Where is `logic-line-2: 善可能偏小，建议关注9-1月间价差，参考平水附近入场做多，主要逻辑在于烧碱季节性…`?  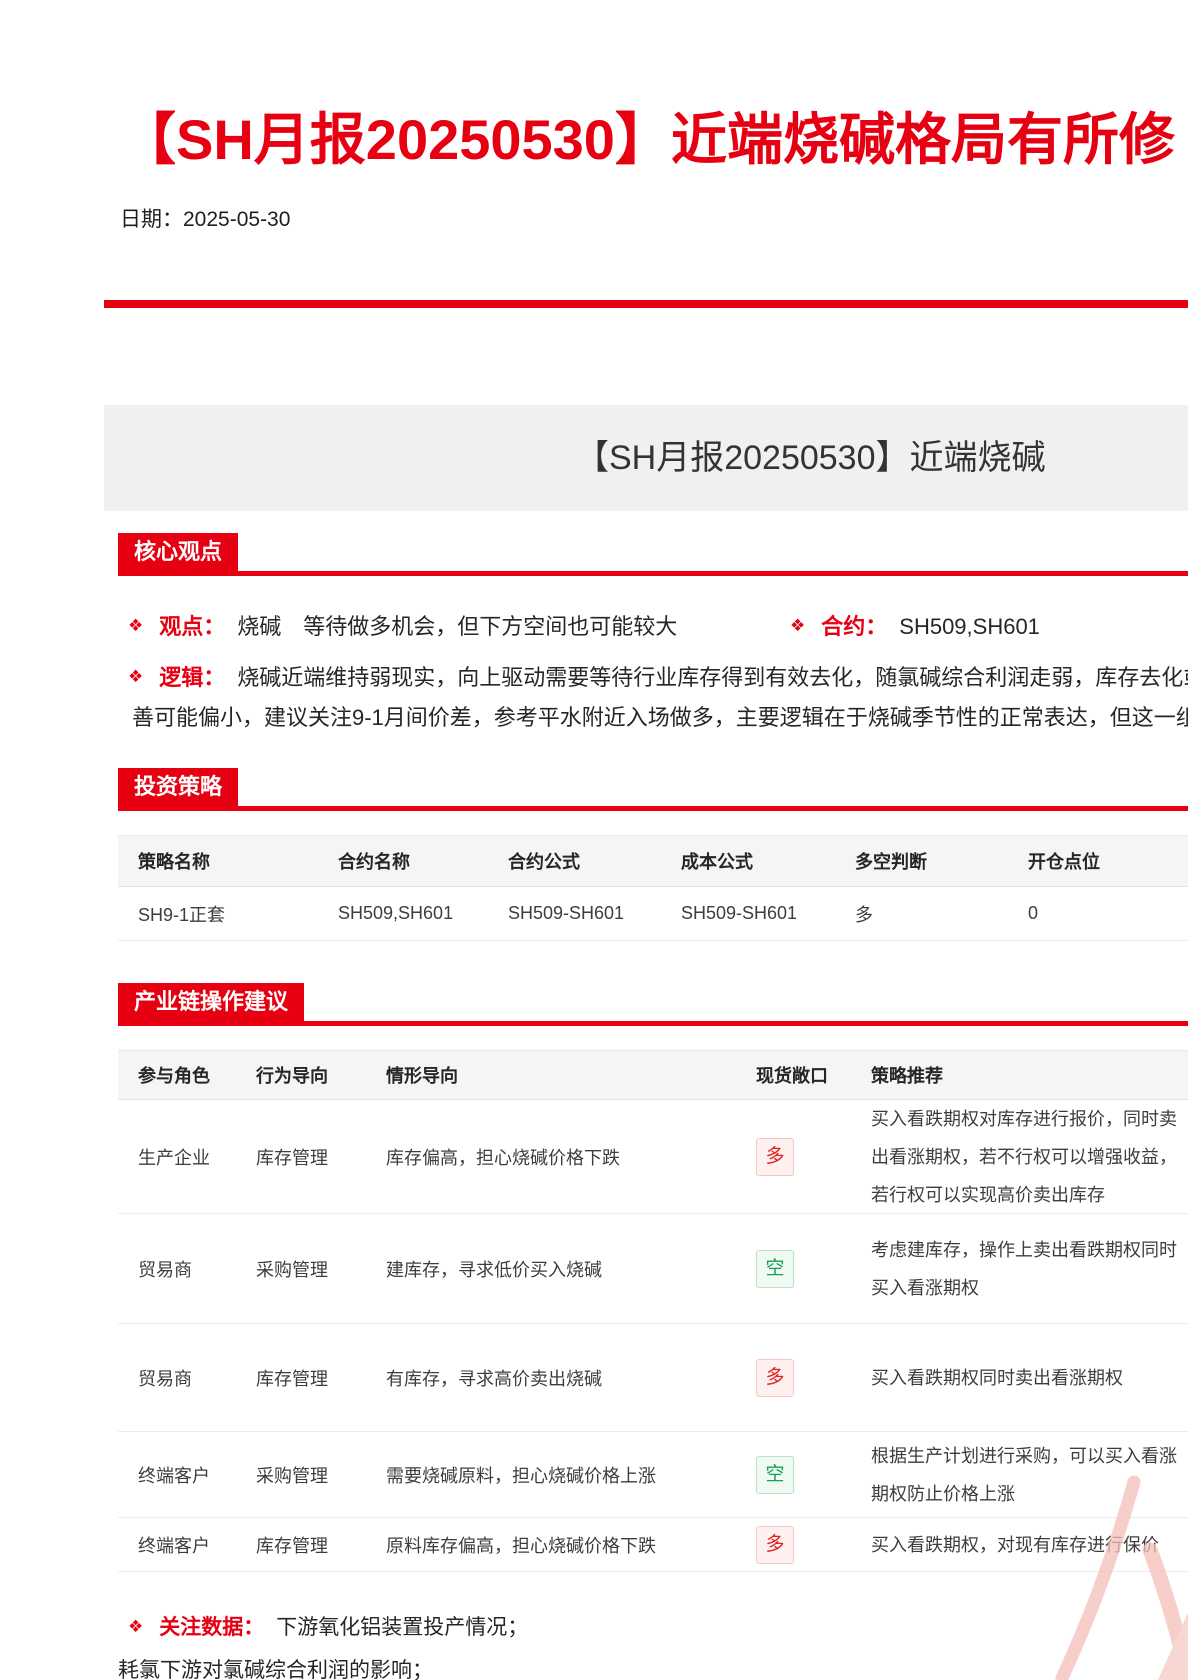
logic-line-2: 善可能偏小，建议关注9-1月间价差，参考平水附近入场做多，主要逻辑在于烧碱季节性… is located at coordinates (660, 717).